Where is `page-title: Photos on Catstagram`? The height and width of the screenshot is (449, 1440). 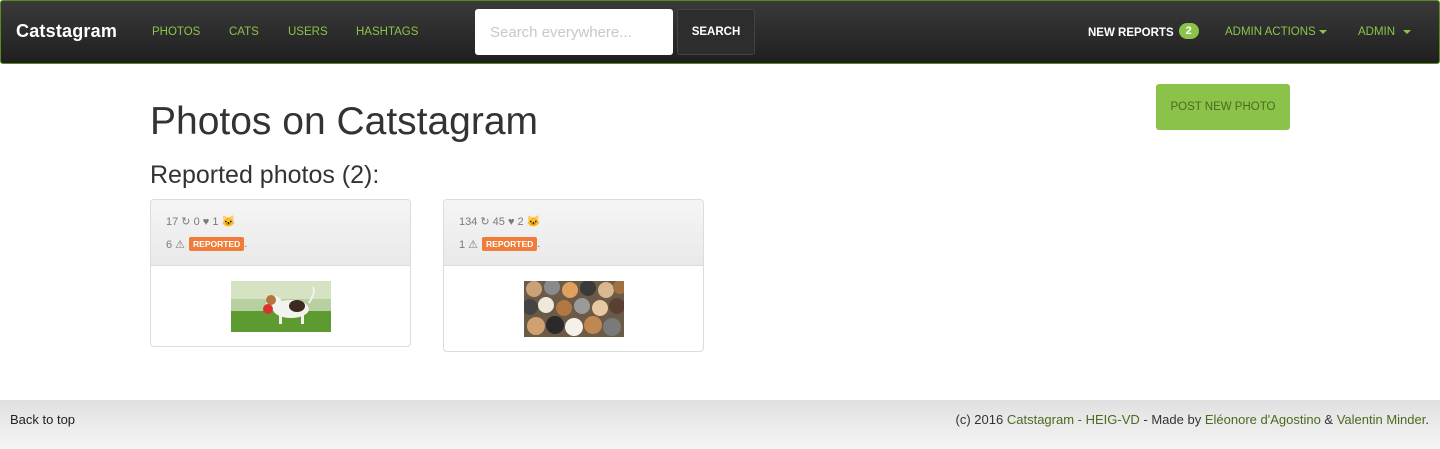
page-title: Photos on Catstagram is located at coordinates (344, 121).